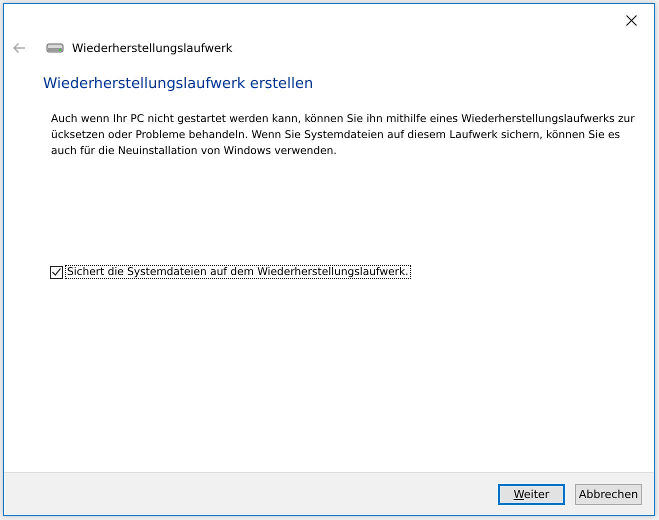  I want to click on window-title: Wiederherstellungslaufwerk, so click(152, 48).